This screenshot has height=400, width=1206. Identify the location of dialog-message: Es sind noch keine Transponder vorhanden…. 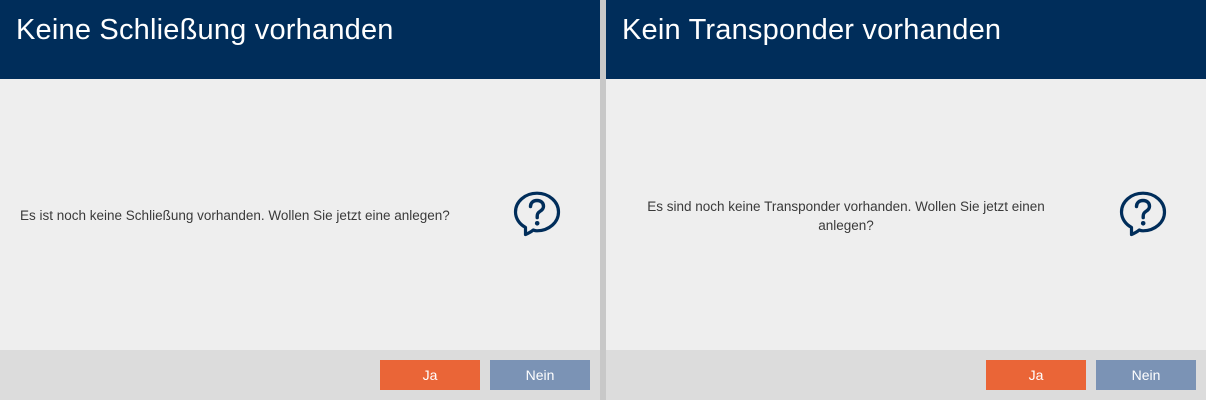
(846, 216).